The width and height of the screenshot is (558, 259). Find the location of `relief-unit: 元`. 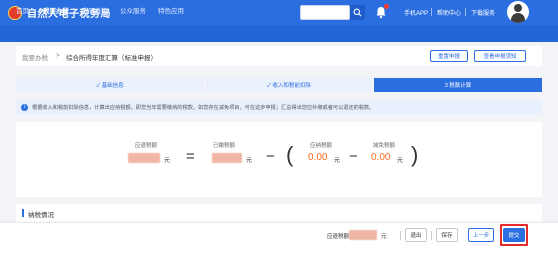

relief-unit: 元 is located at coordinates (400, 161).